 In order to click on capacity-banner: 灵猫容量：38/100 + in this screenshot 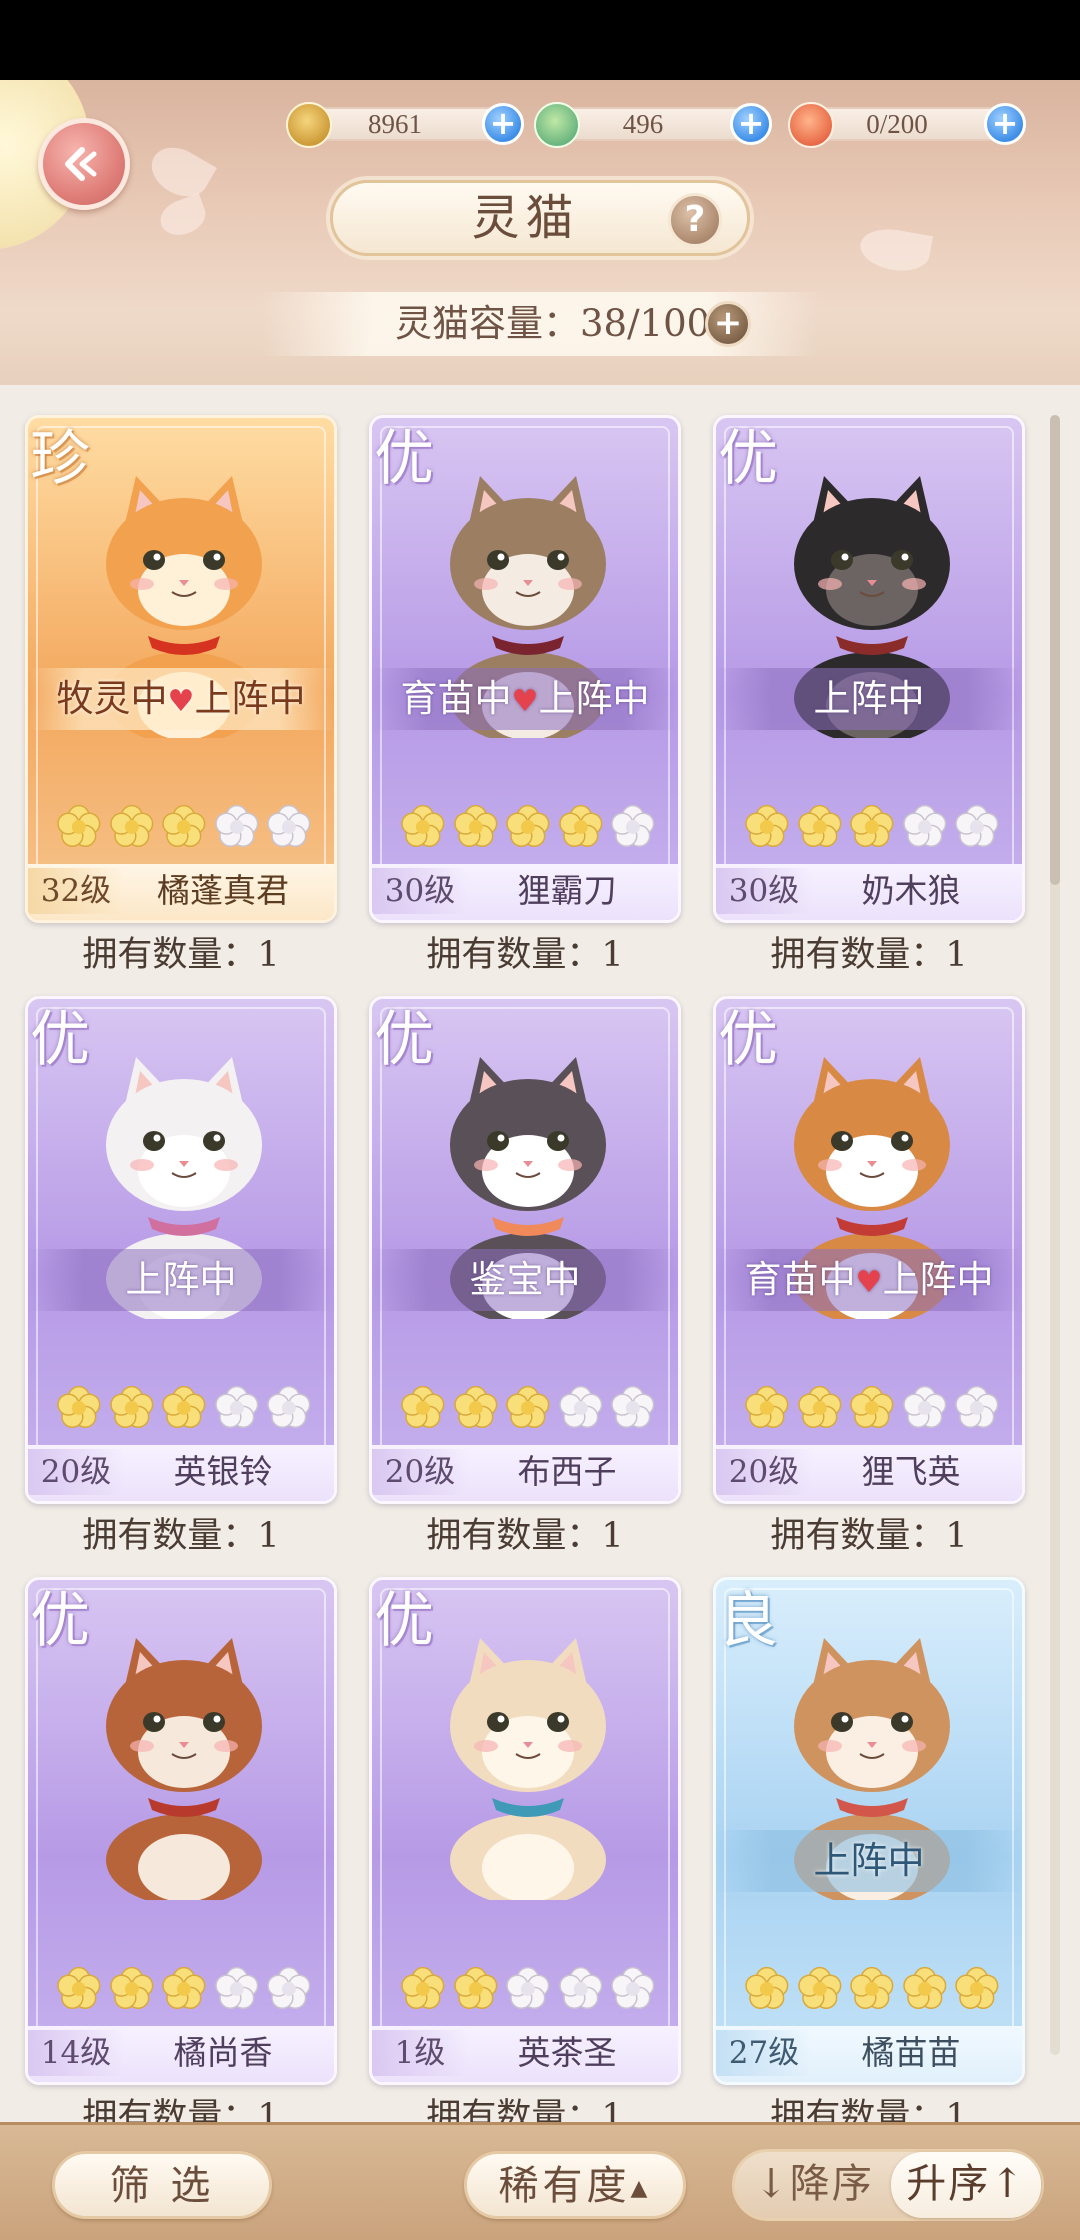, I will do `click(540, 324)`.